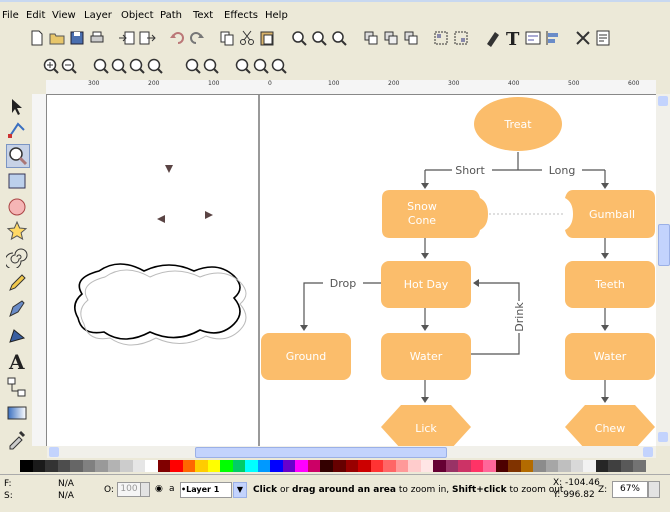  I want to click on zoom-fit-selection-icon, so click(155, 66).